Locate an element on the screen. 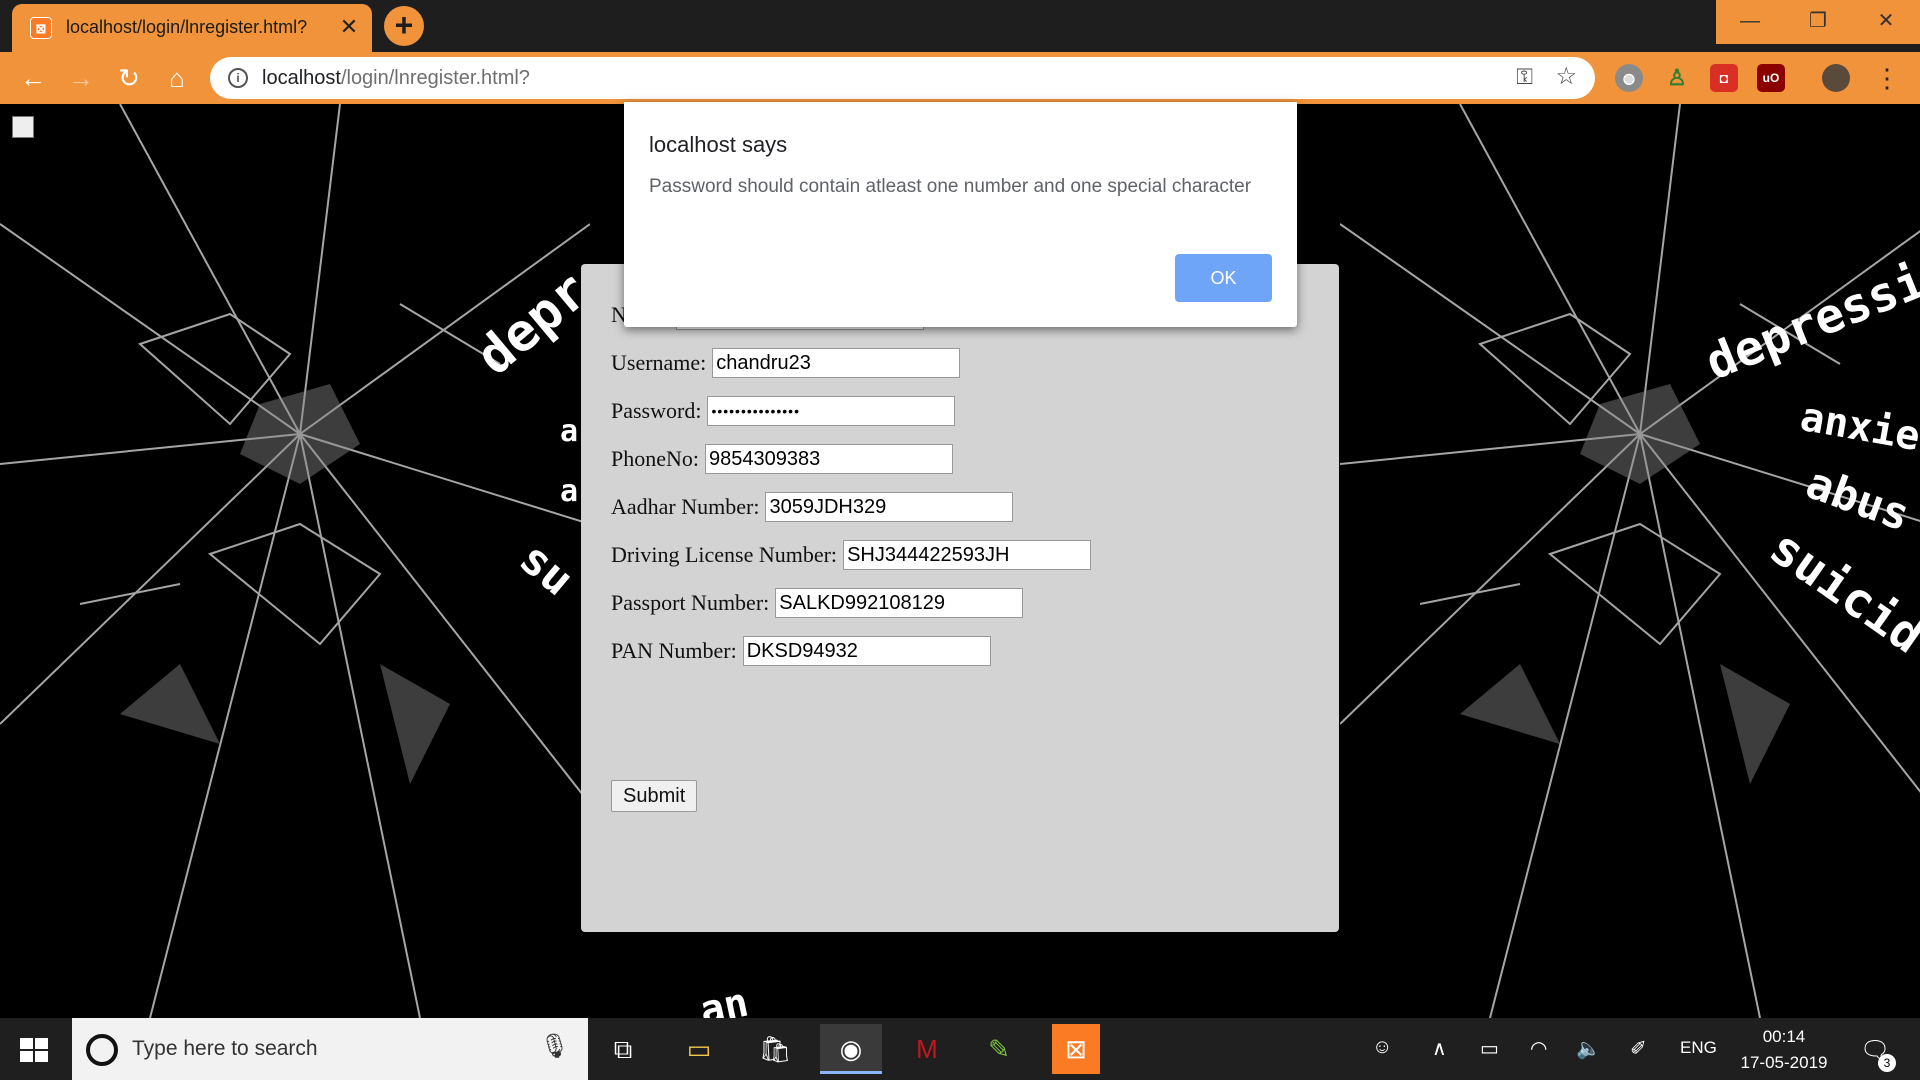 Image resolution: width=1920 pixels, height=1080 pixels. task-view-icon: ⧉ is located at coordinates (623, 1049).